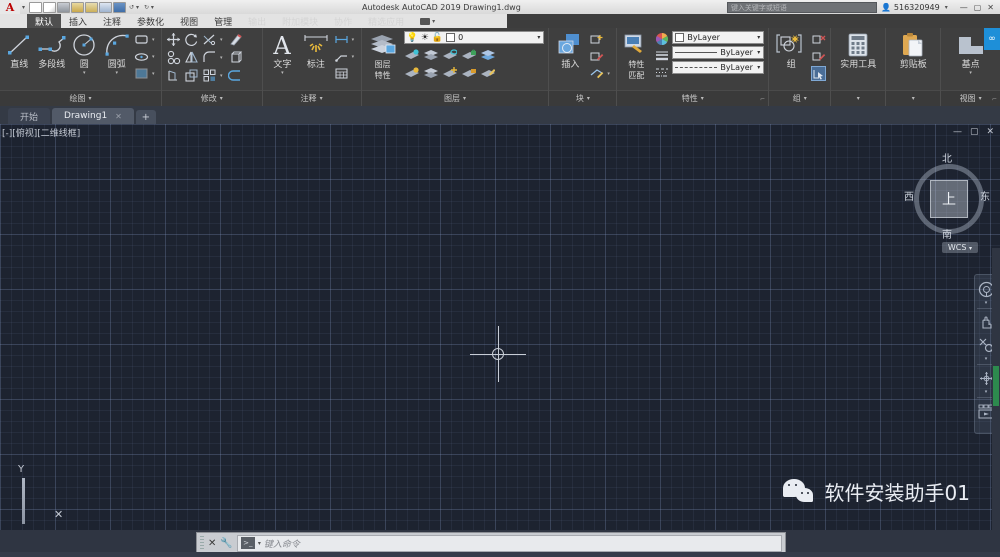 The height and width of the screenshot is (557, 1000). What do you see at coordinates (411, 54) in the screenshot?
I see `layer-isolate-icon` at bounding box center [411, 54].